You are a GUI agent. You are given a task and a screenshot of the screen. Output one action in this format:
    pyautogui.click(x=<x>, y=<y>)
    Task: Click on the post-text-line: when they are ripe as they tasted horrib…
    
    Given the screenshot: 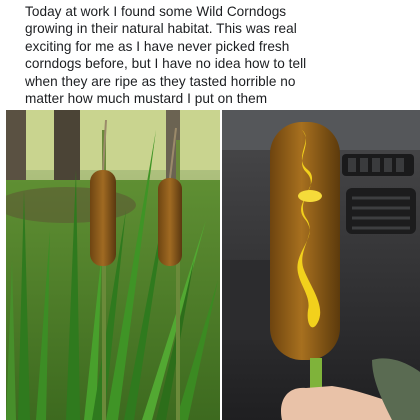 What is the action you would take?
    pyautogui.click(x=160, y=81)
    